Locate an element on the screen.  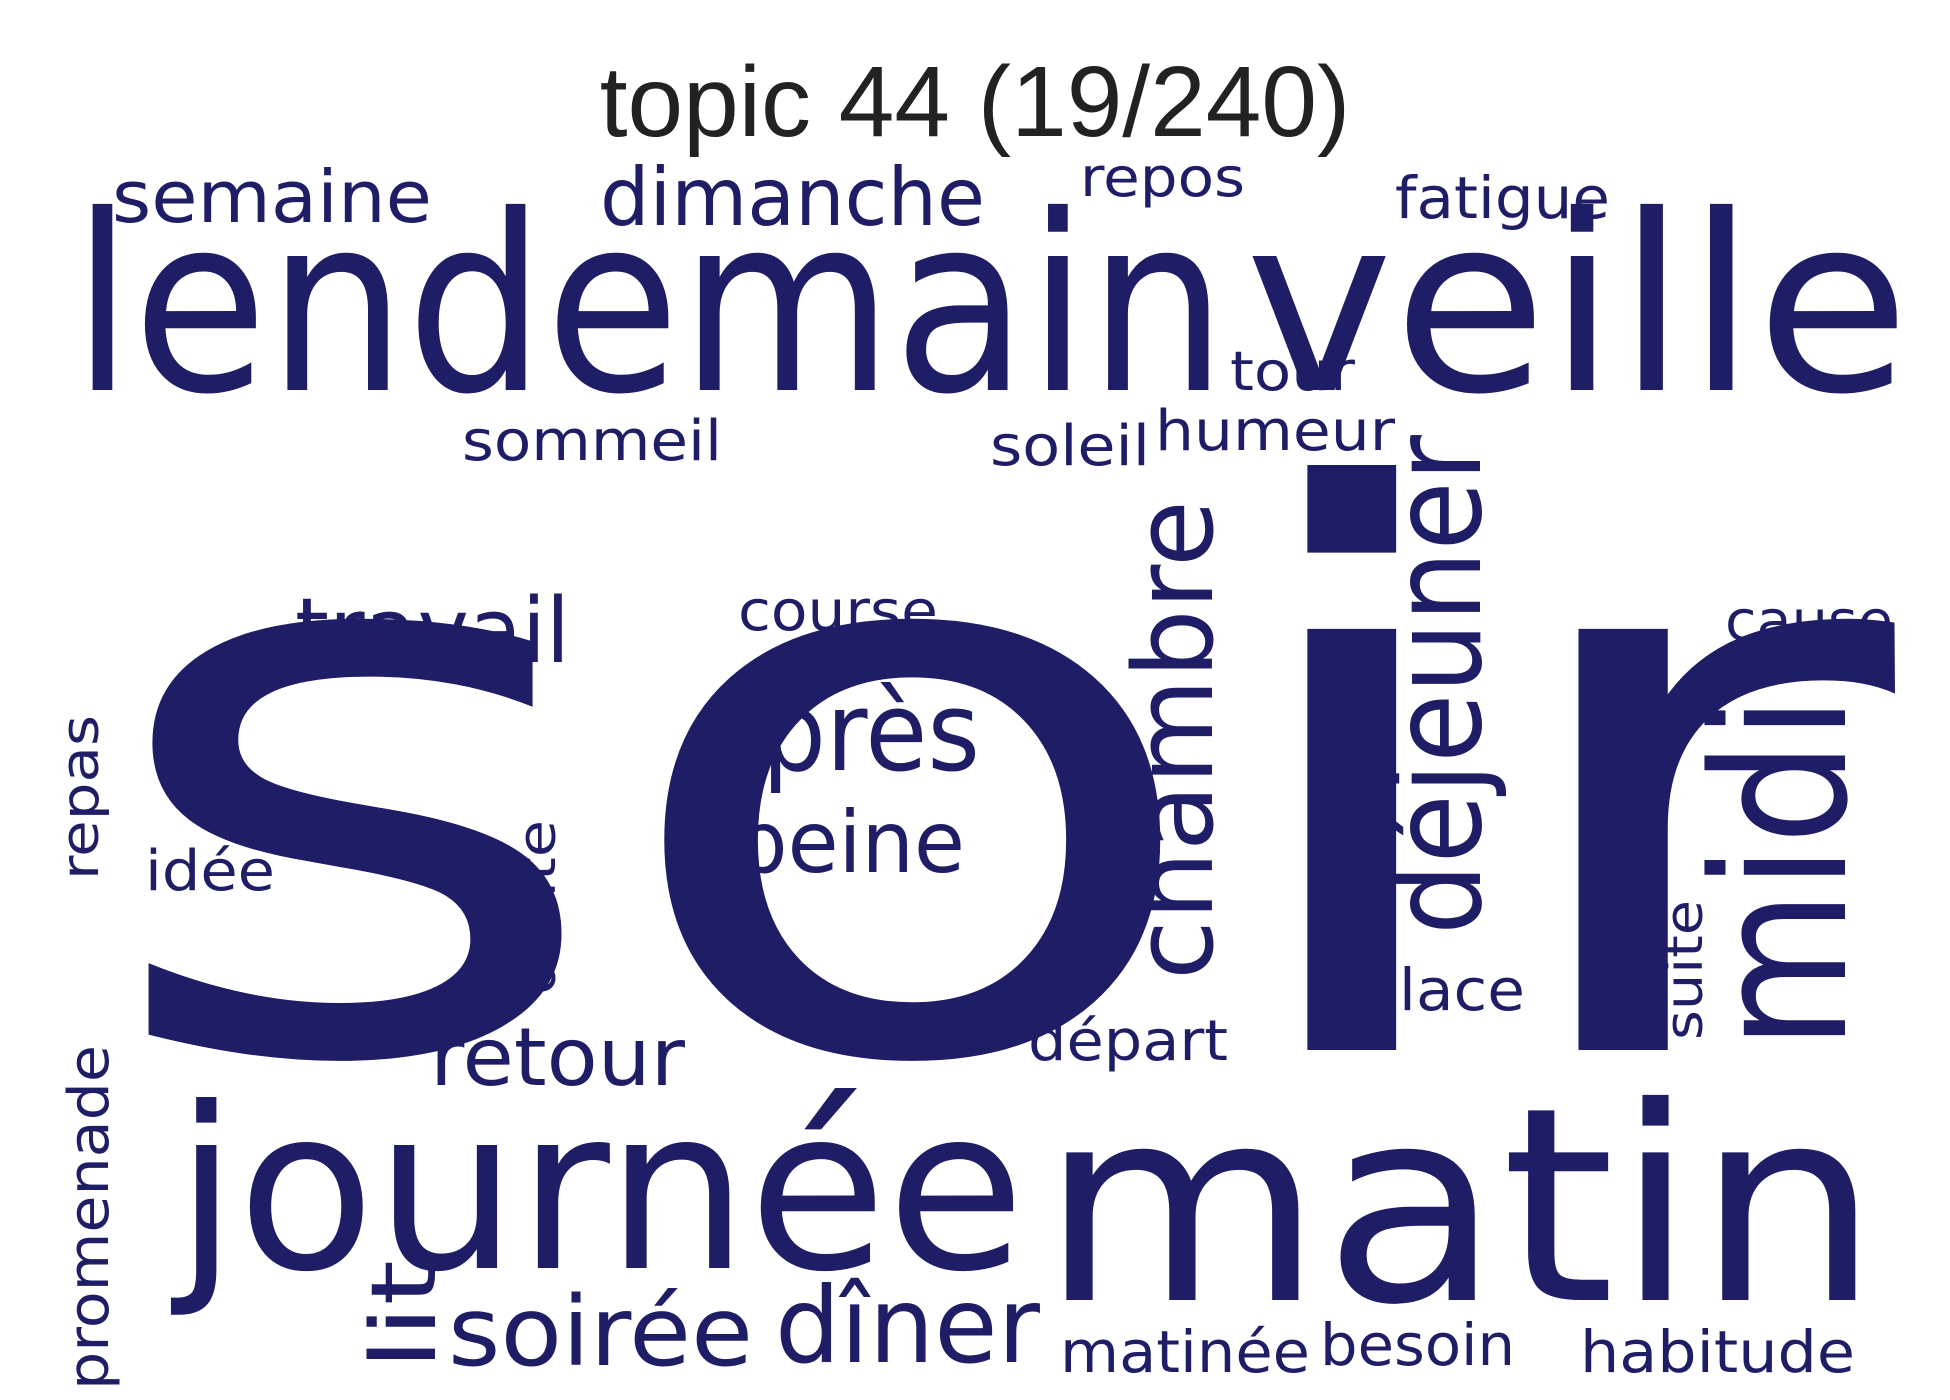
word-cause: cause is located at coordinates (1809, 621).